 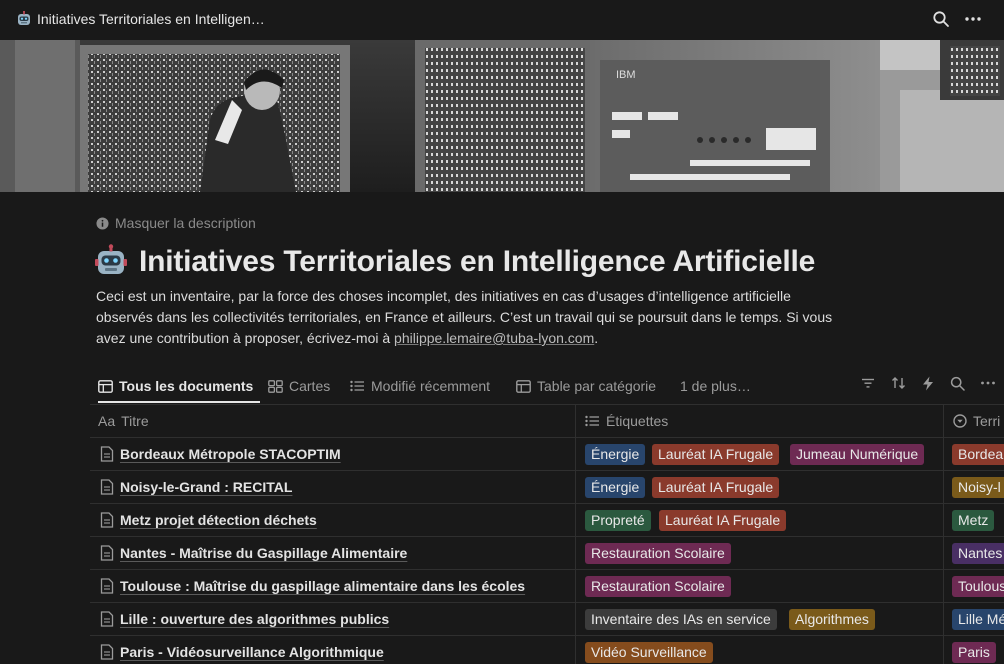 What do you see at coordinates (135, 420) in the screenshot?
I see `column-label: Titre` at bounding box center [135, 420].